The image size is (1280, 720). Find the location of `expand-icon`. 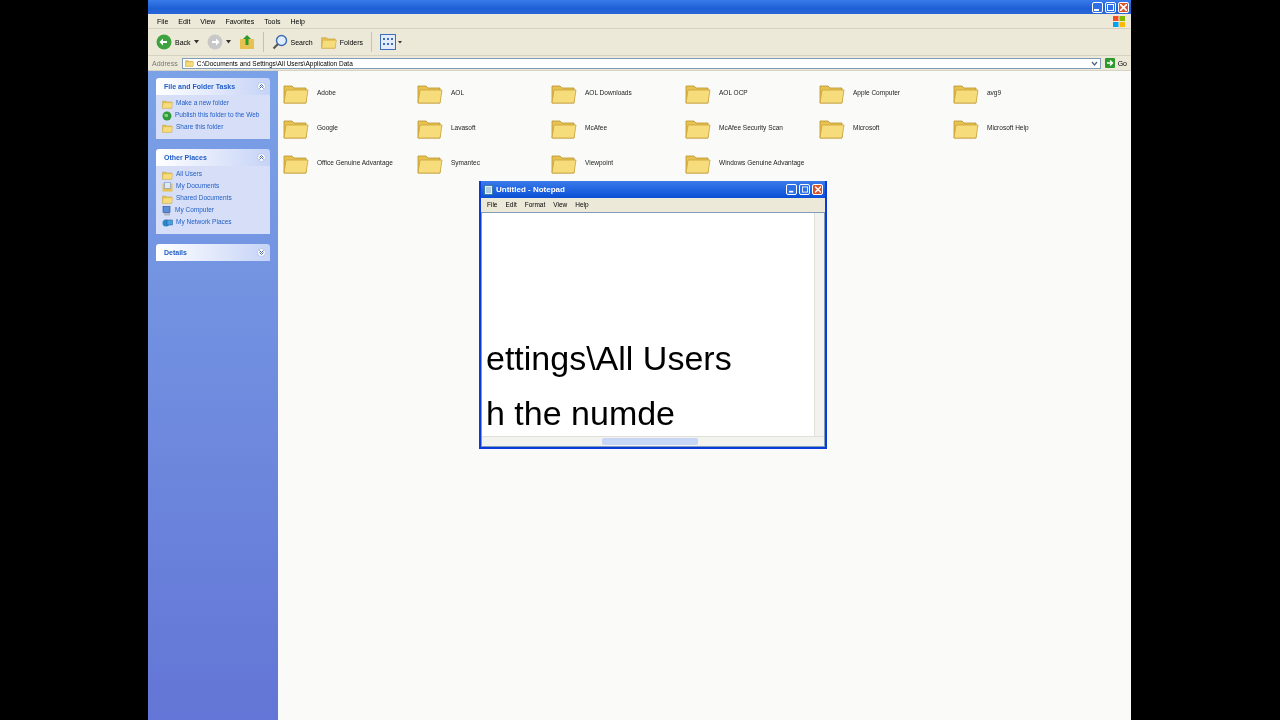

expand-icon is located at coordinates (261, 252).